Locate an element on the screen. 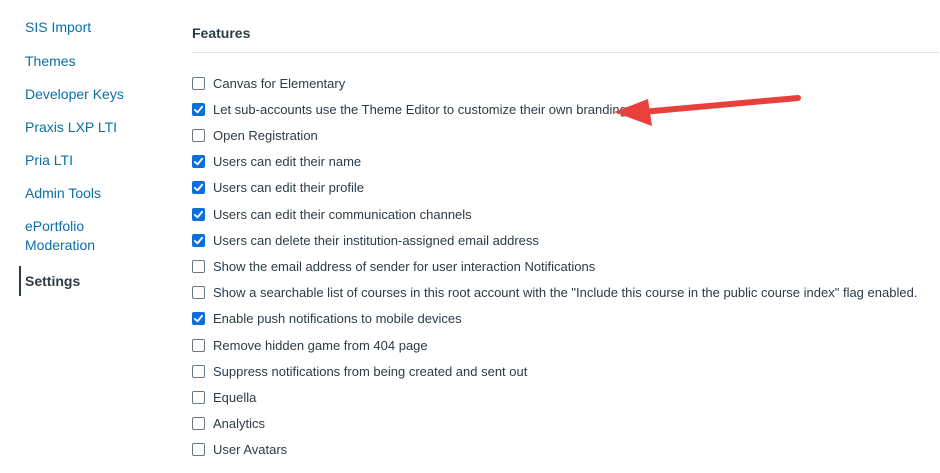 The image size is (940, 473). feature-row: Canvas for Elementary is located at coordinates (268, 83).